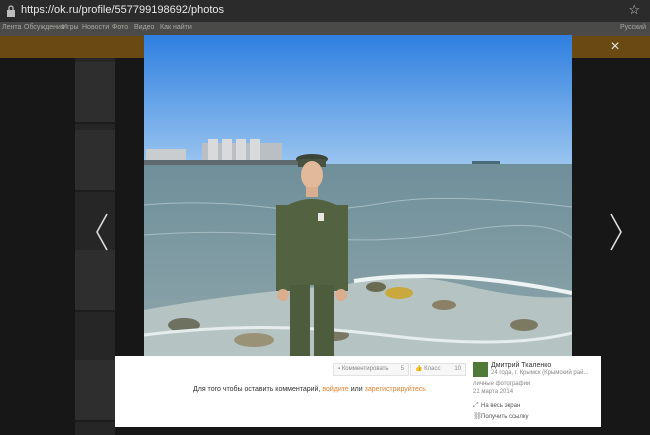 The height and width of the screenshot is (435, 650). I want to click on fullscreen-label: На весь экран, so click(501, 406).